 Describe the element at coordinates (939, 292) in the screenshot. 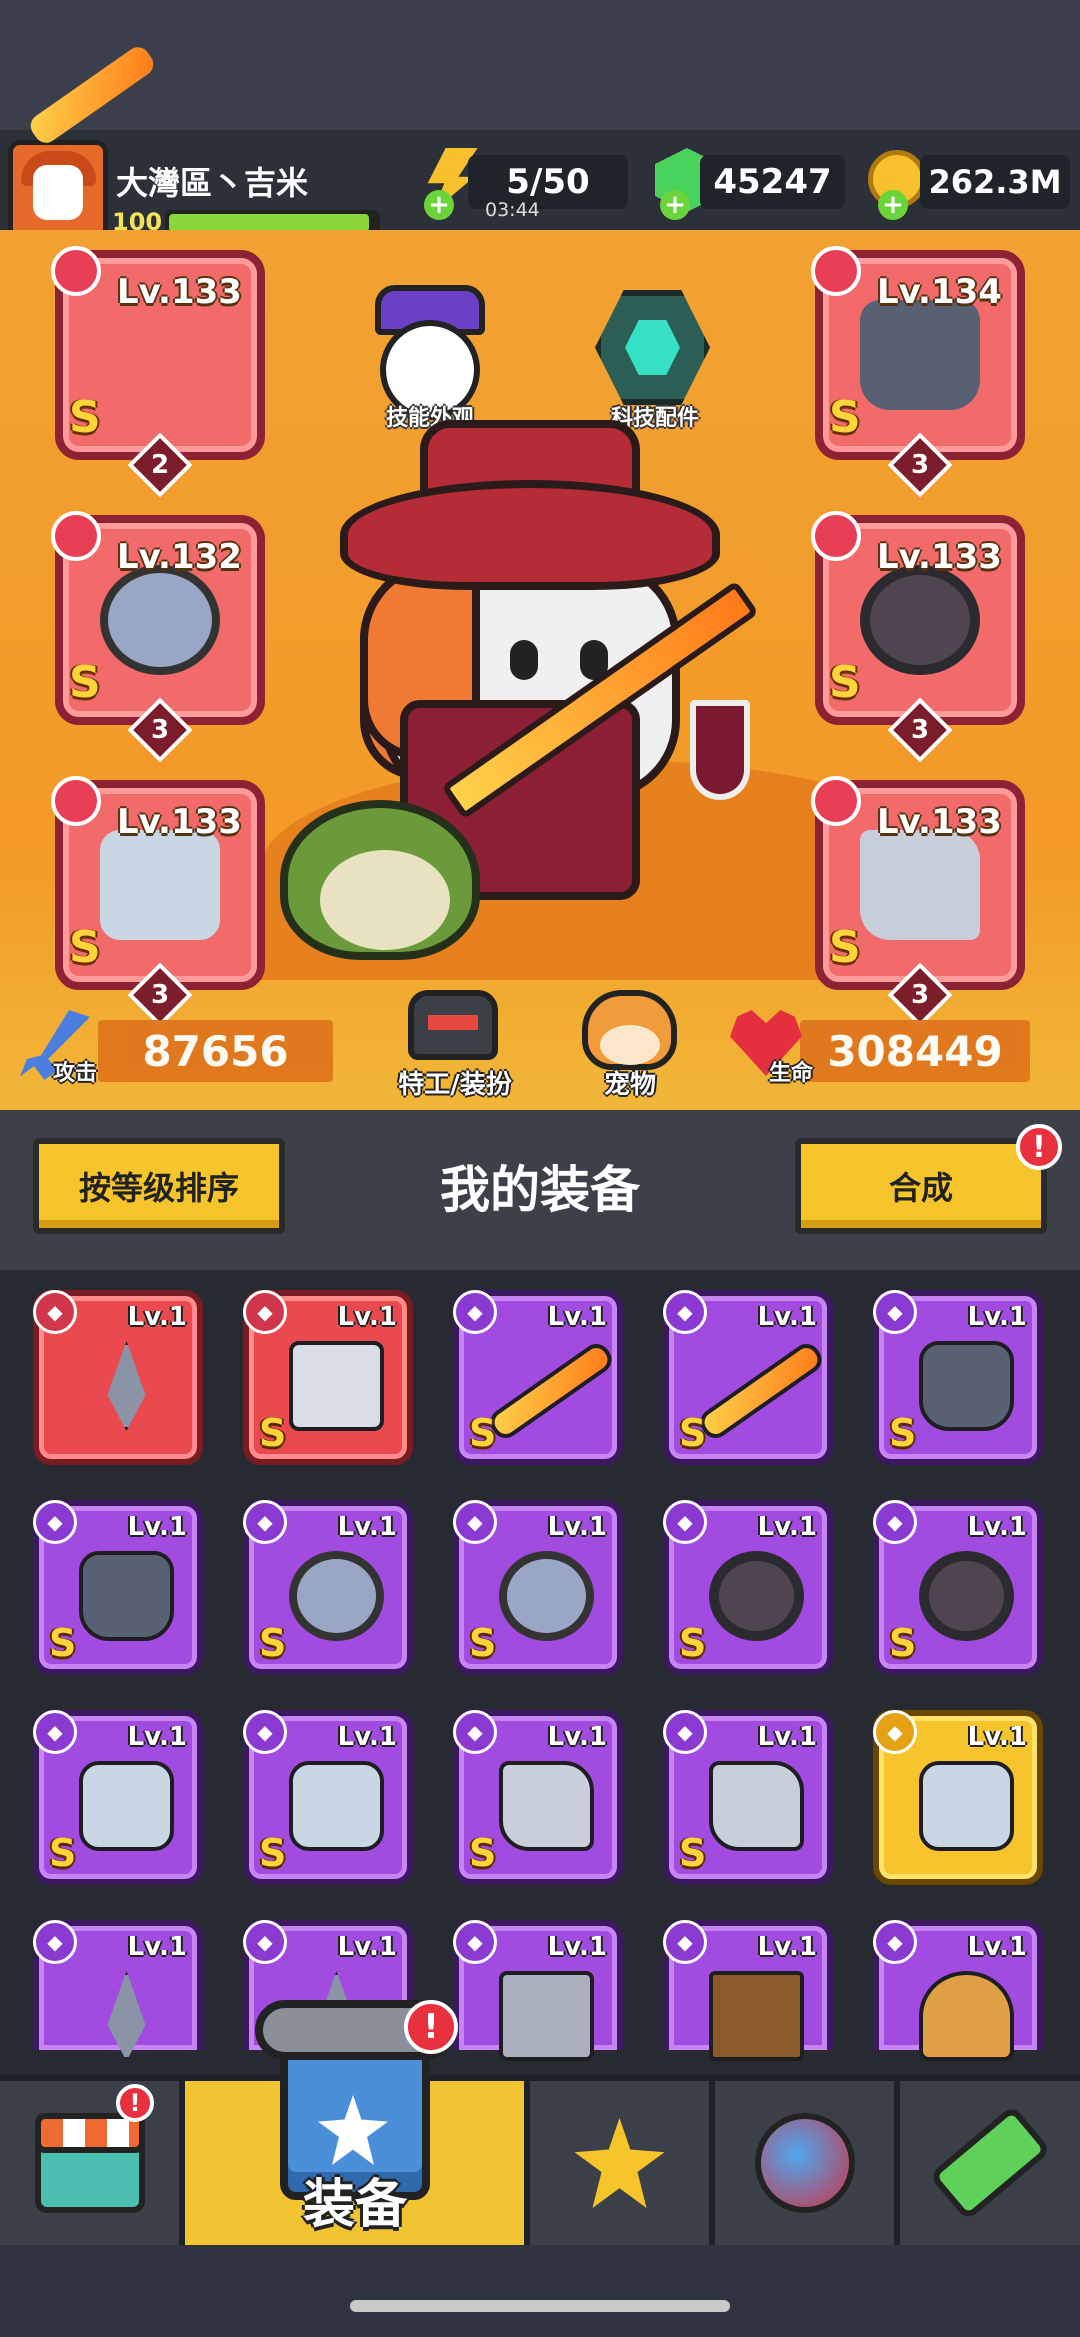

I see `equipped-slot-level: Lv.134` at that location.